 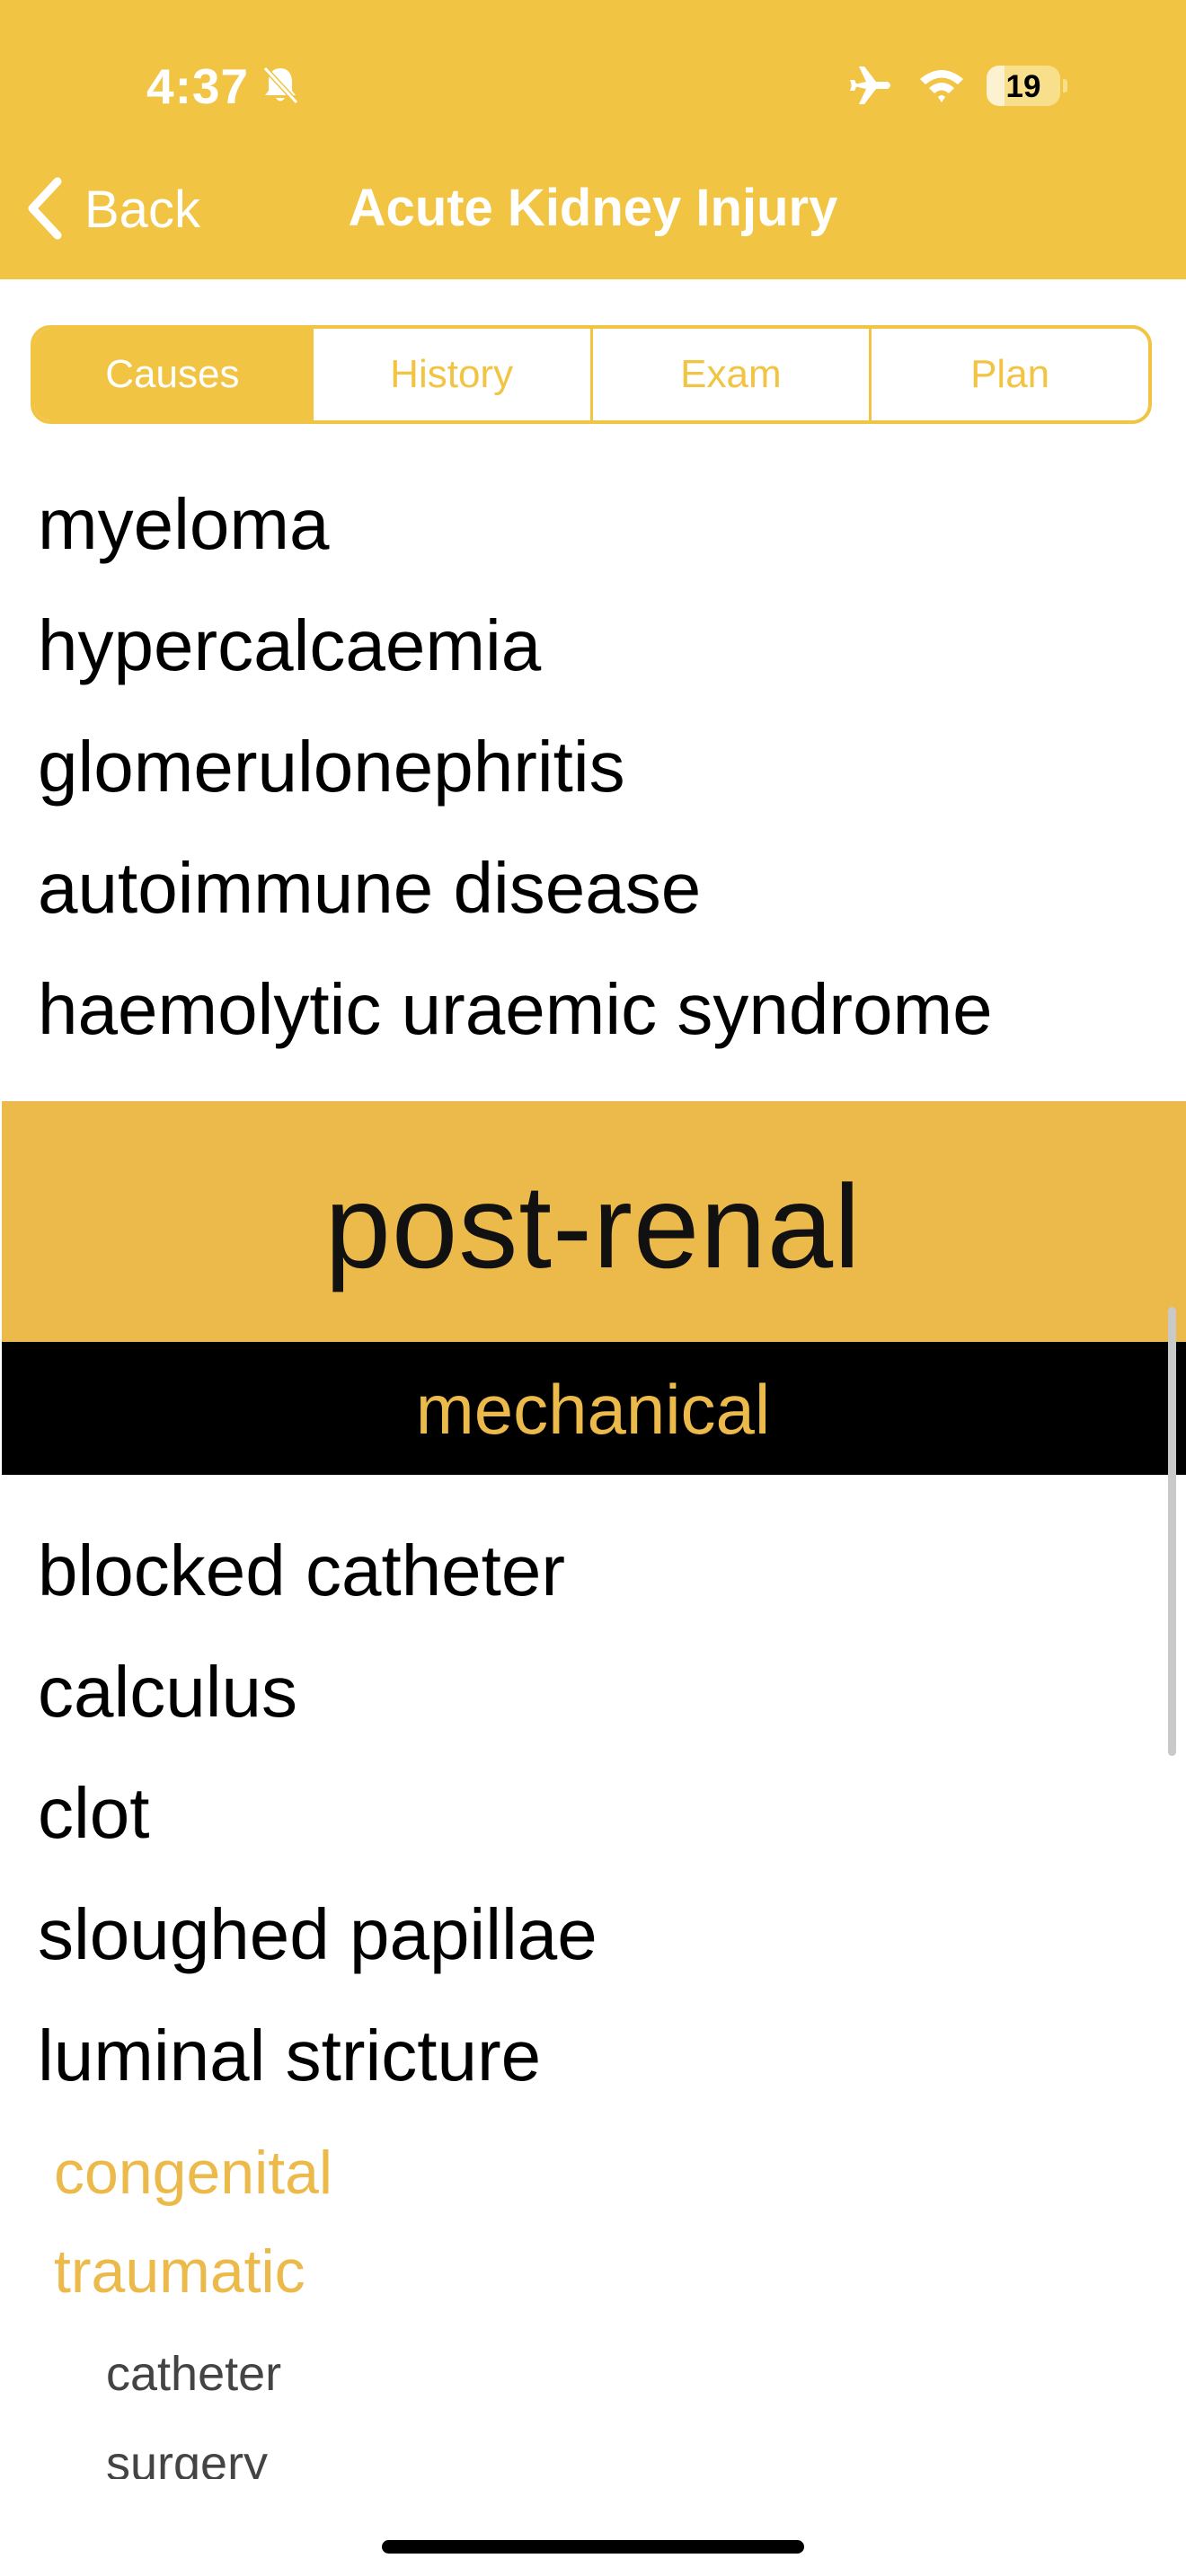 What do you see at coordinates (593, 1409) in the screenshot?
I see `subsection-heading: mechanical` at bounding box center [593, 1409].